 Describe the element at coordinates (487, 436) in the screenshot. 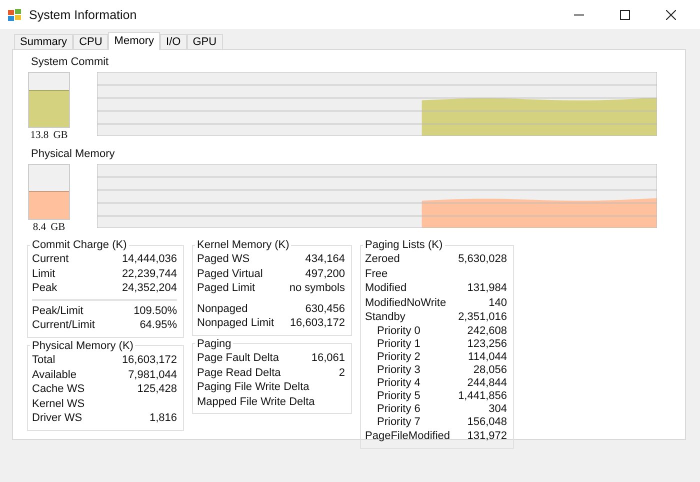

I see `stat-value: 131,972` at that location.